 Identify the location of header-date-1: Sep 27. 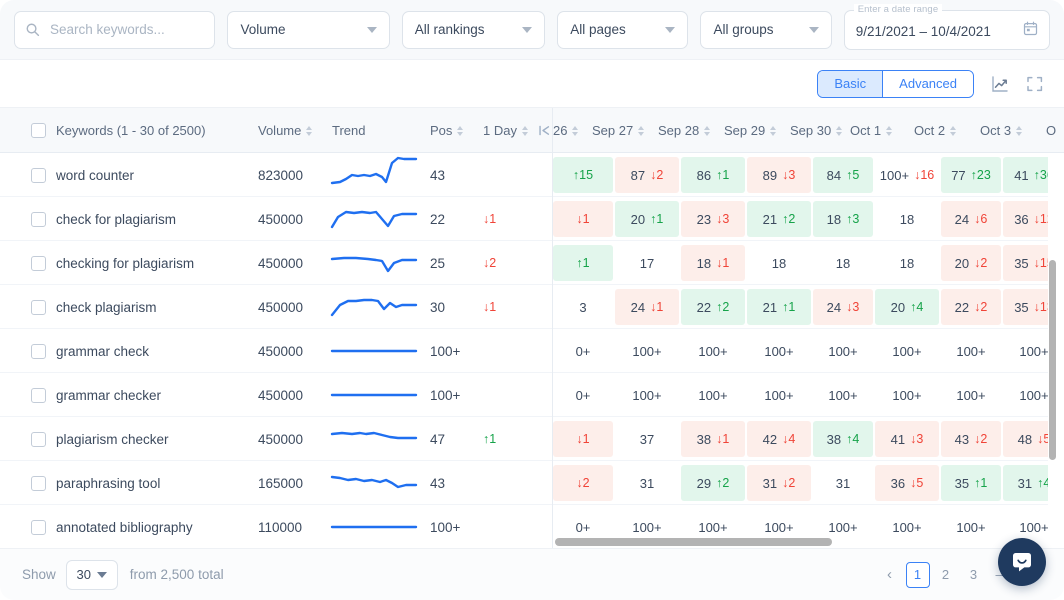
(618, 130).